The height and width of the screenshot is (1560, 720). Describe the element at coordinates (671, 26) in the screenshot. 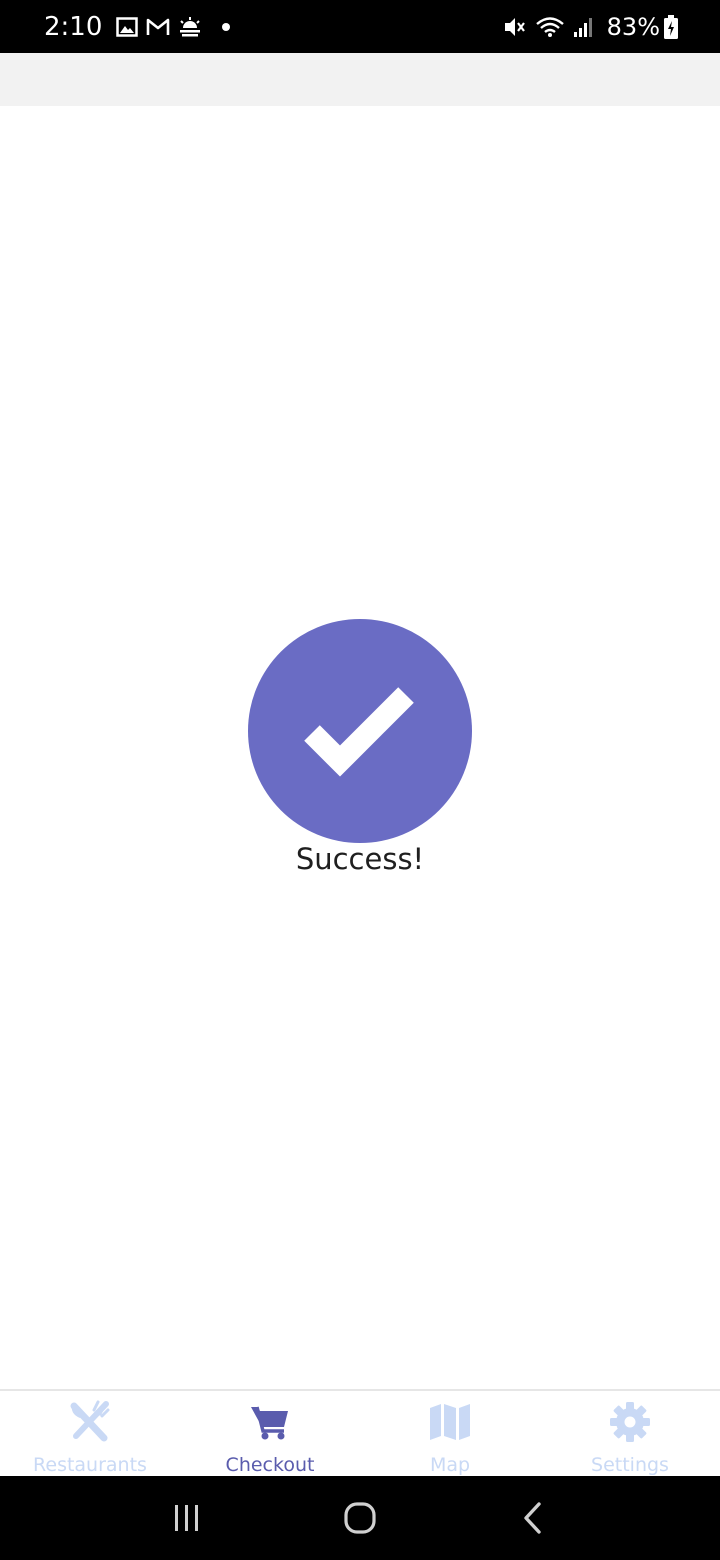

I see `battery-icon` at that location.